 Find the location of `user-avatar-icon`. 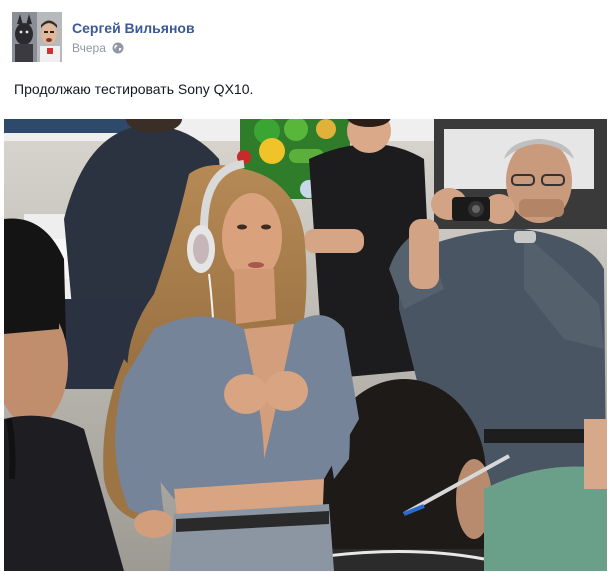

user-avatar-icon is located at coordinates (37, 37).